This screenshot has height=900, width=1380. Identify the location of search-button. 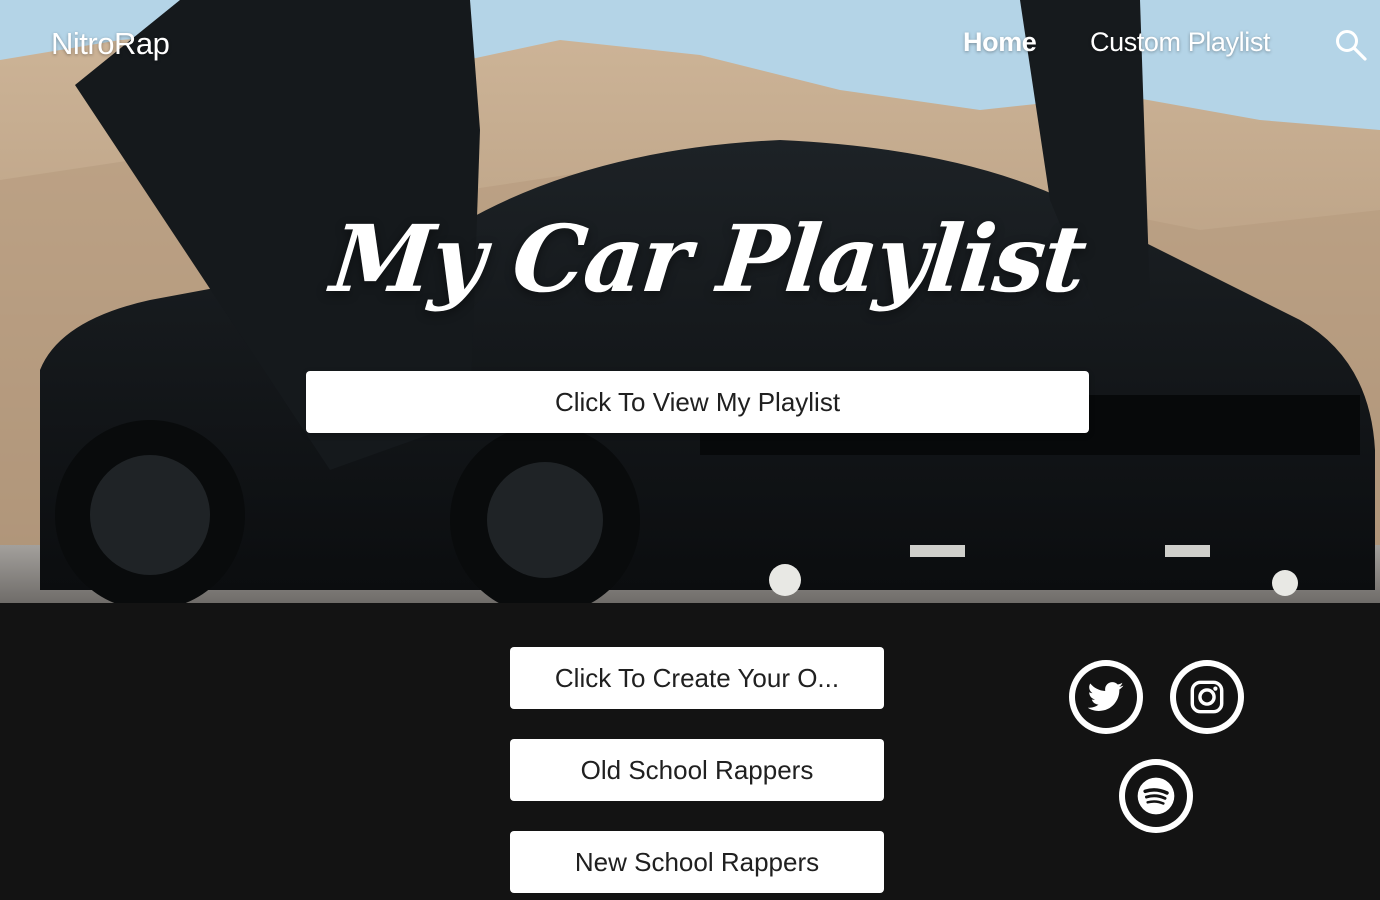
(1351, 45).